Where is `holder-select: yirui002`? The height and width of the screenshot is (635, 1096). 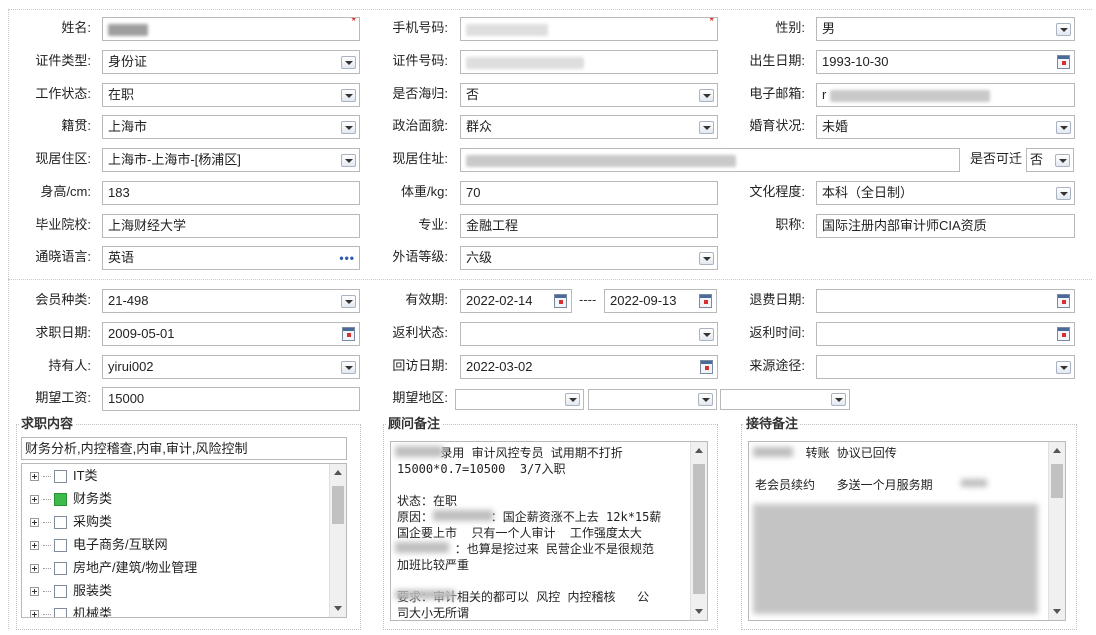 holder-select: yirui002 is located at coordinates (231, 367).